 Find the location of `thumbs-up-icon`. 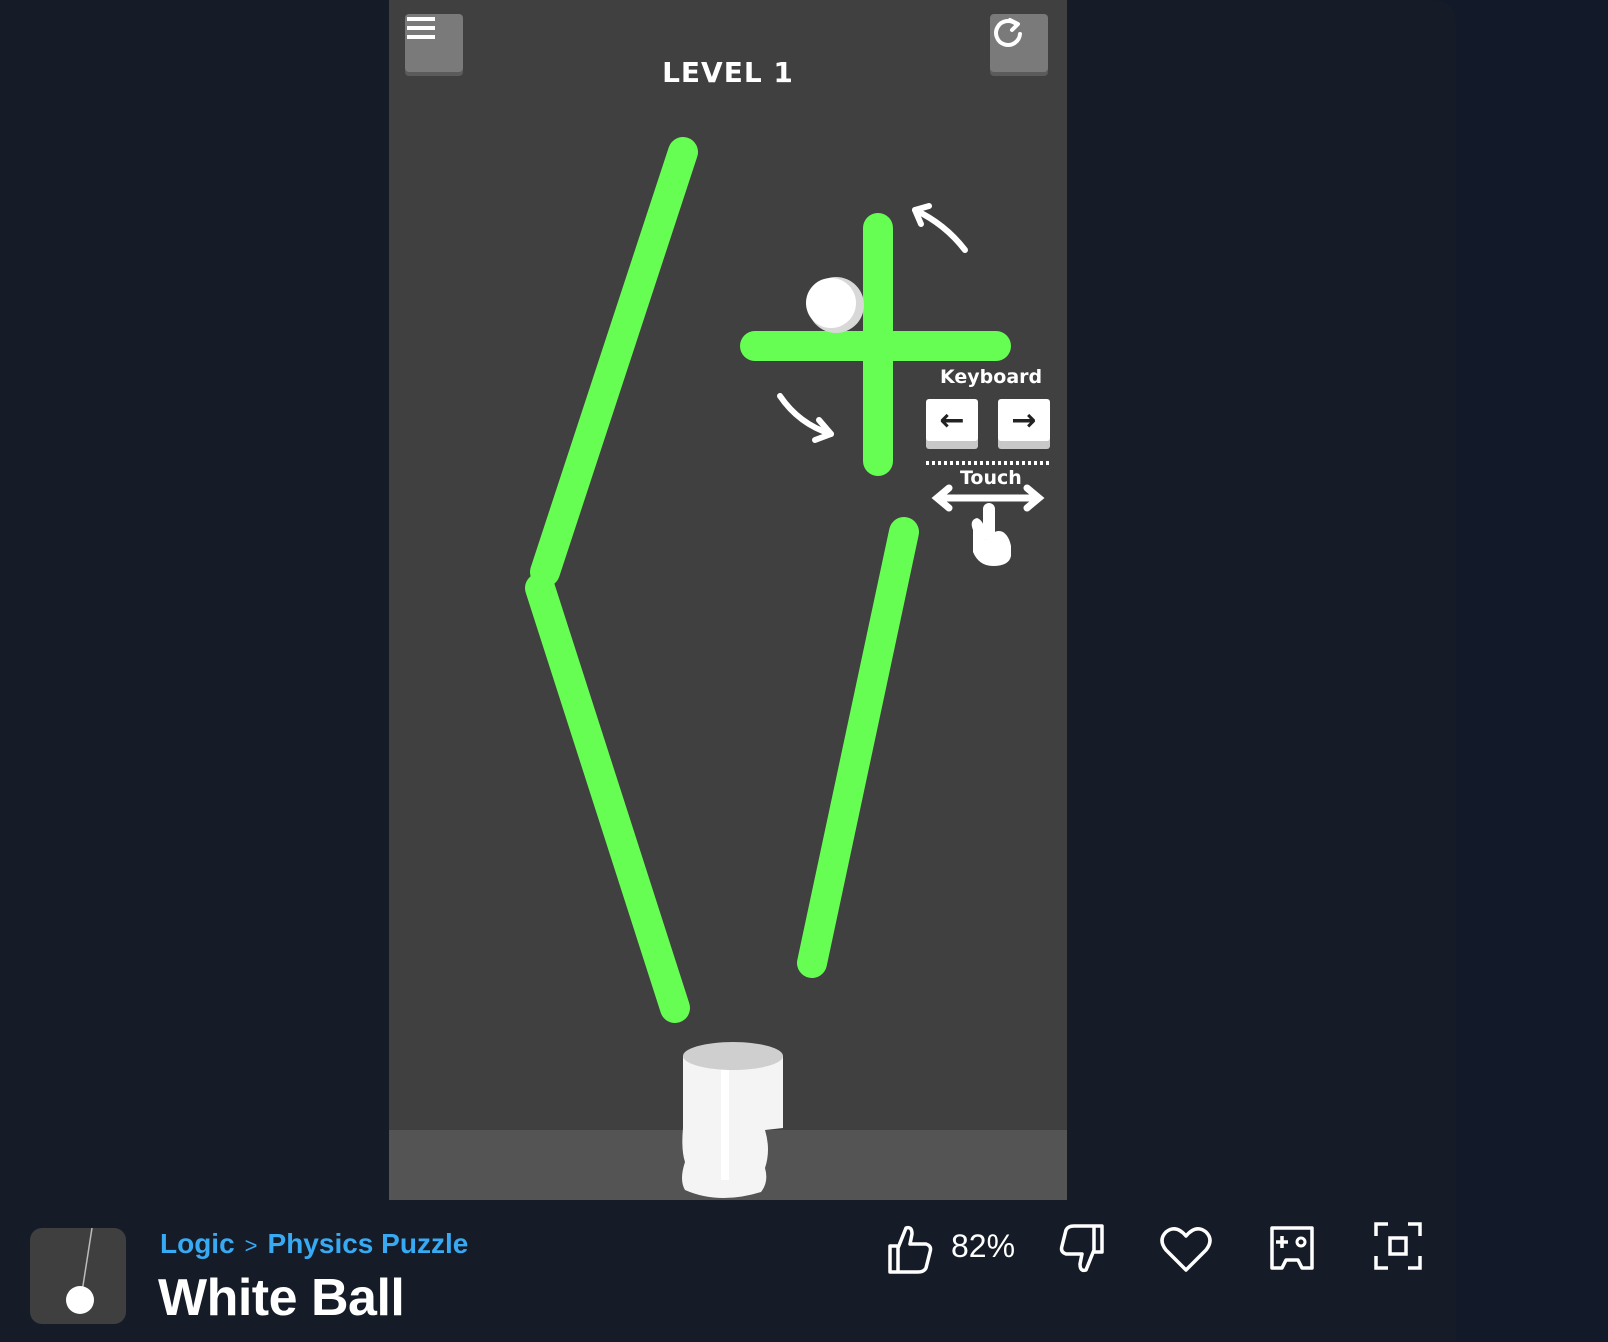

thumbs-up-icon is located at coordinates (910, 1249).